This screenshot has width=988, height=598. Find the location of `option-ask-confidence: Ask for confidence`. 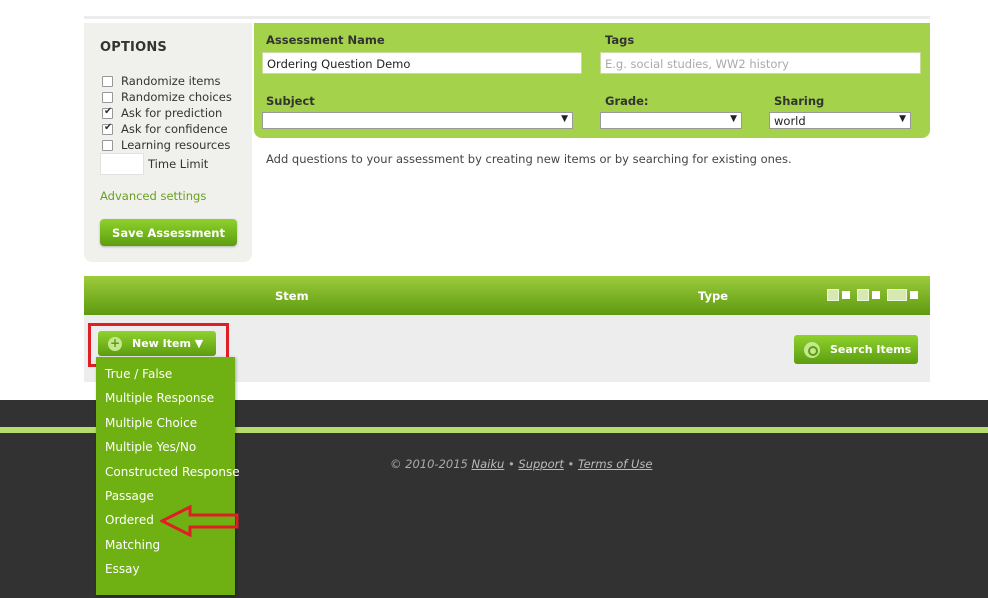

option-ask-confidence: Ask for confidence is located at coordinates (165, 129).